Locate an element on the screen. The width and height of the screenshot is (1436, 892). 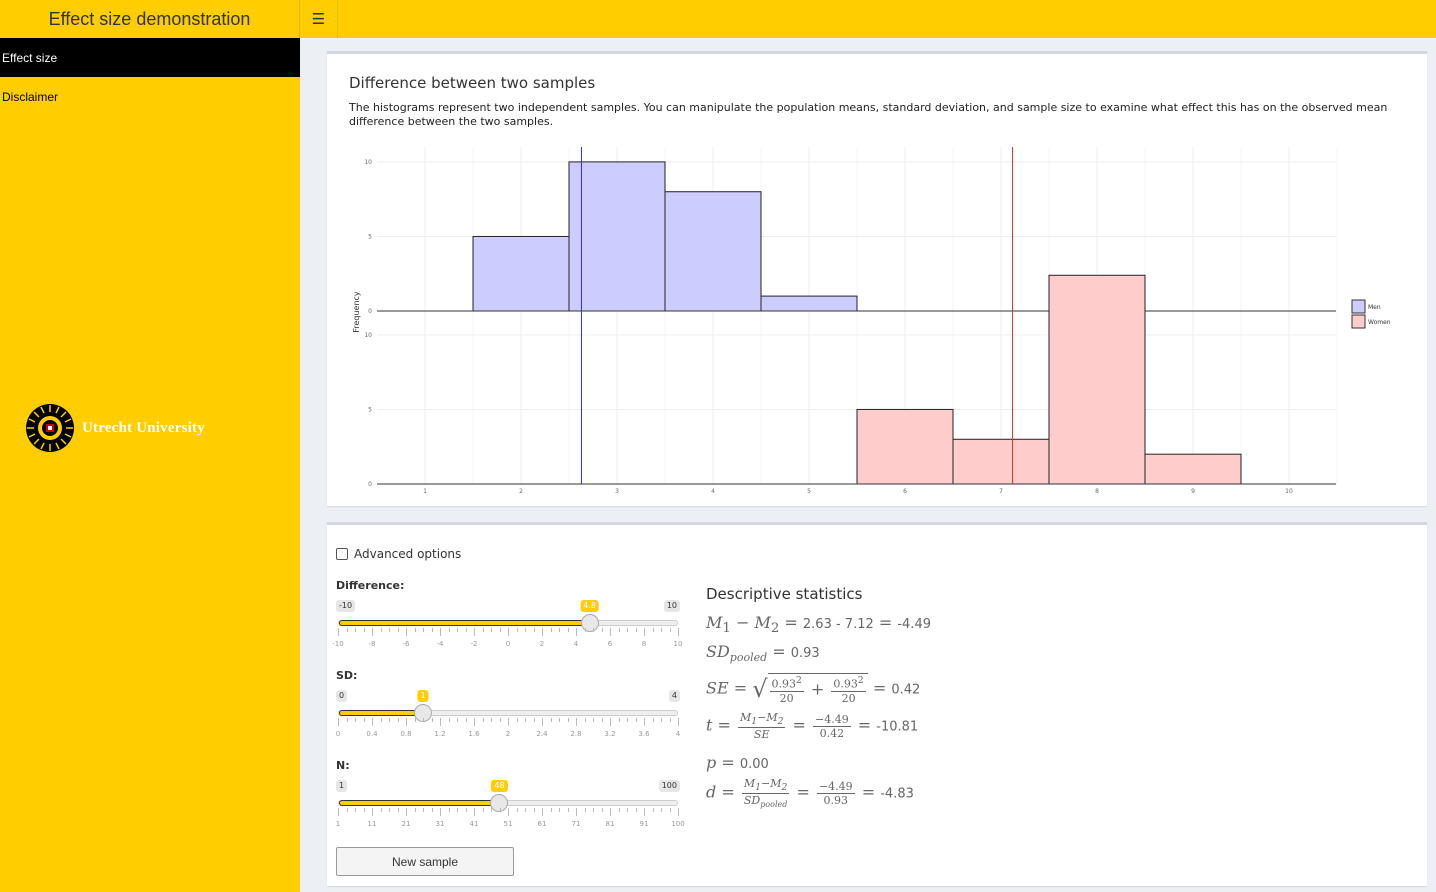
t-numerator: −4.49 is located at coordinates (832, 719).